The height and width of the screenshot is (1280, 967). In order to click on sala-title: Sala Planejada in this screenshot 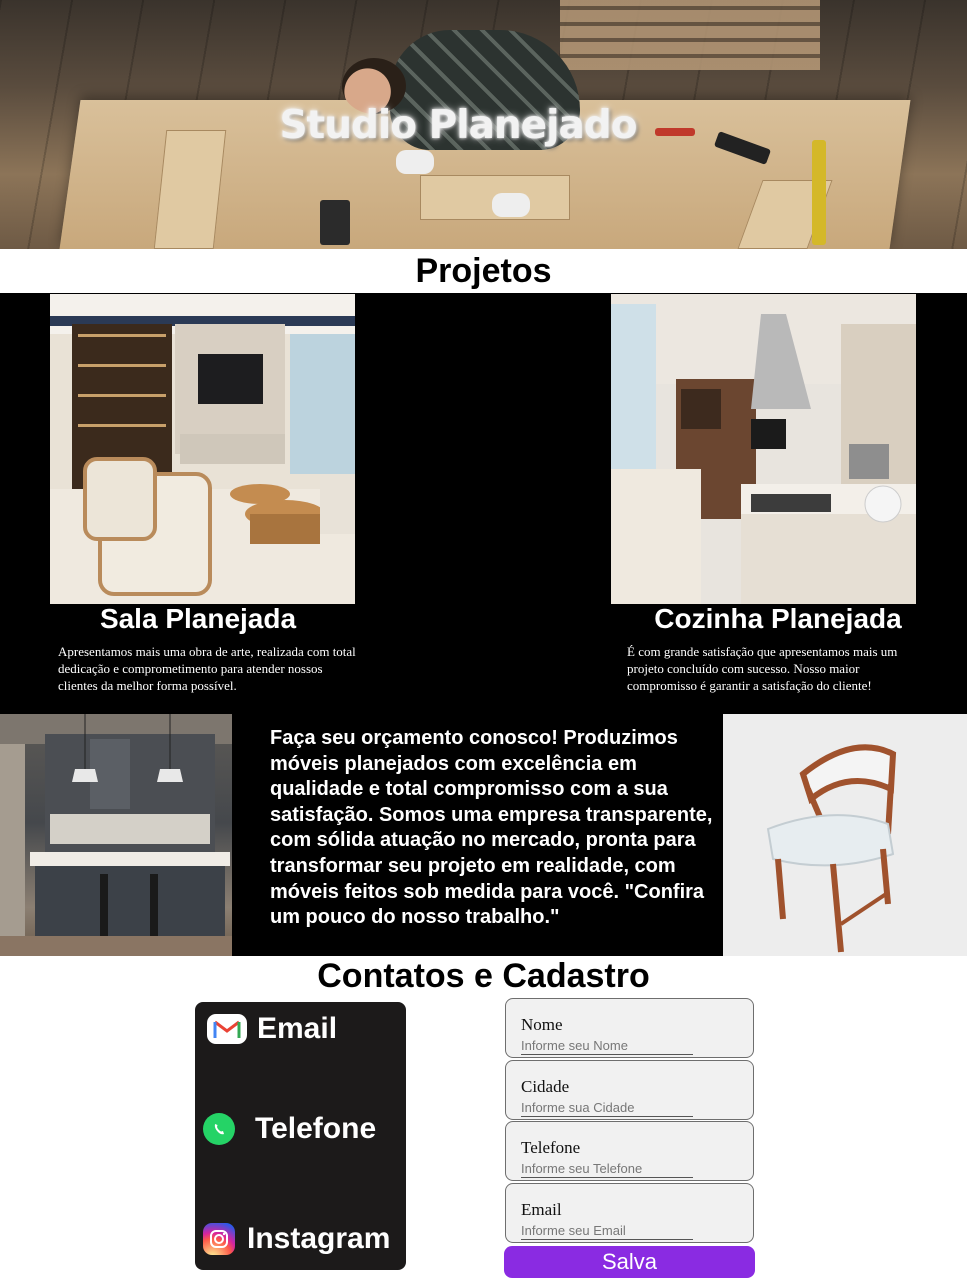, I will do `click(198, 618)`.